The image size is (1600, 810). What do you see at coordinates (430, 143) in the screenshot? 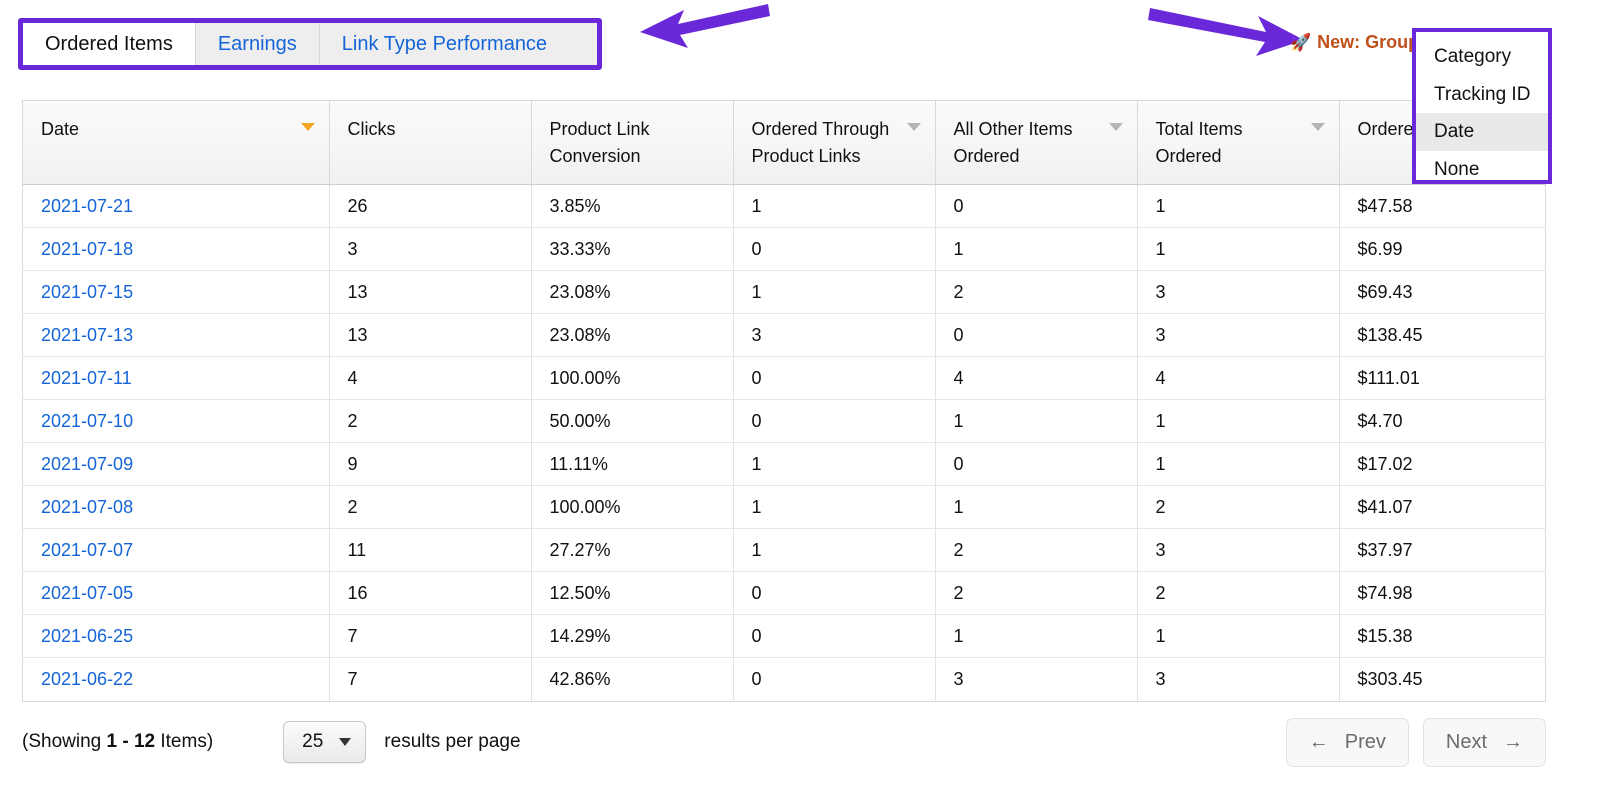
I see `column-header-clicks: Clicks` at bounding box center [430, 143].